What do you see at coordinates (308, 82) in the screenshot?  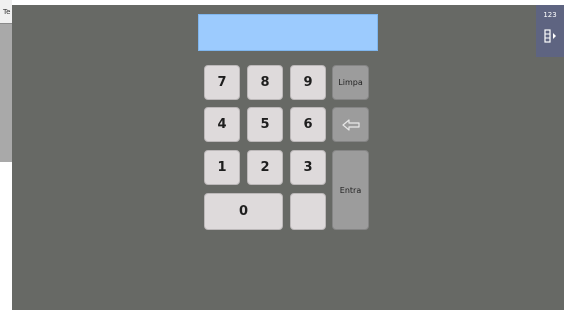 I see `key-9: 9` at bounding box center [308, 82].